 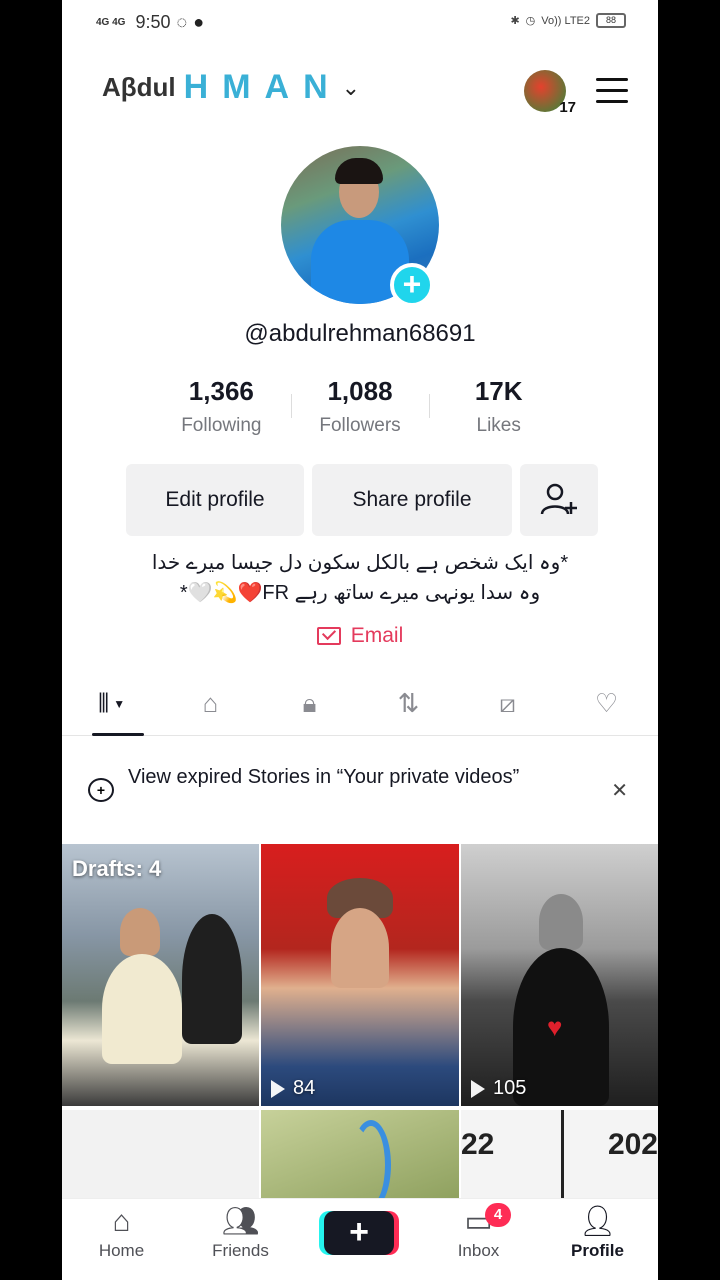 I want to click on profile-handle: @abdulrehman68691, so click(x=360, y=333).